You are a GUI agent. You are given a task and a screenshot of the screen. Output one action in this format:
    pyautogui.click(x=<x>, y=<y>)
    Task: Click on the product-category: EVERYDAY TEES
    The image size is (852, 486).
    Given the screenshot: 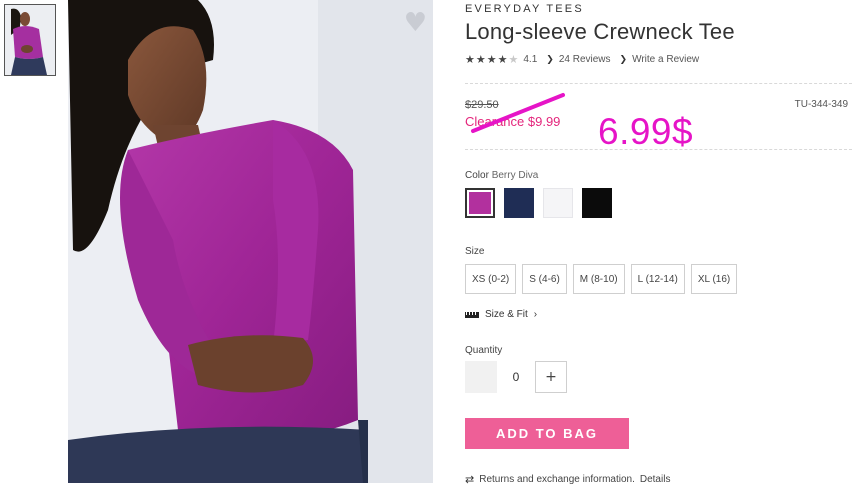 What is the action you would take?
    pyautogui.click(x=524, y=9)
    